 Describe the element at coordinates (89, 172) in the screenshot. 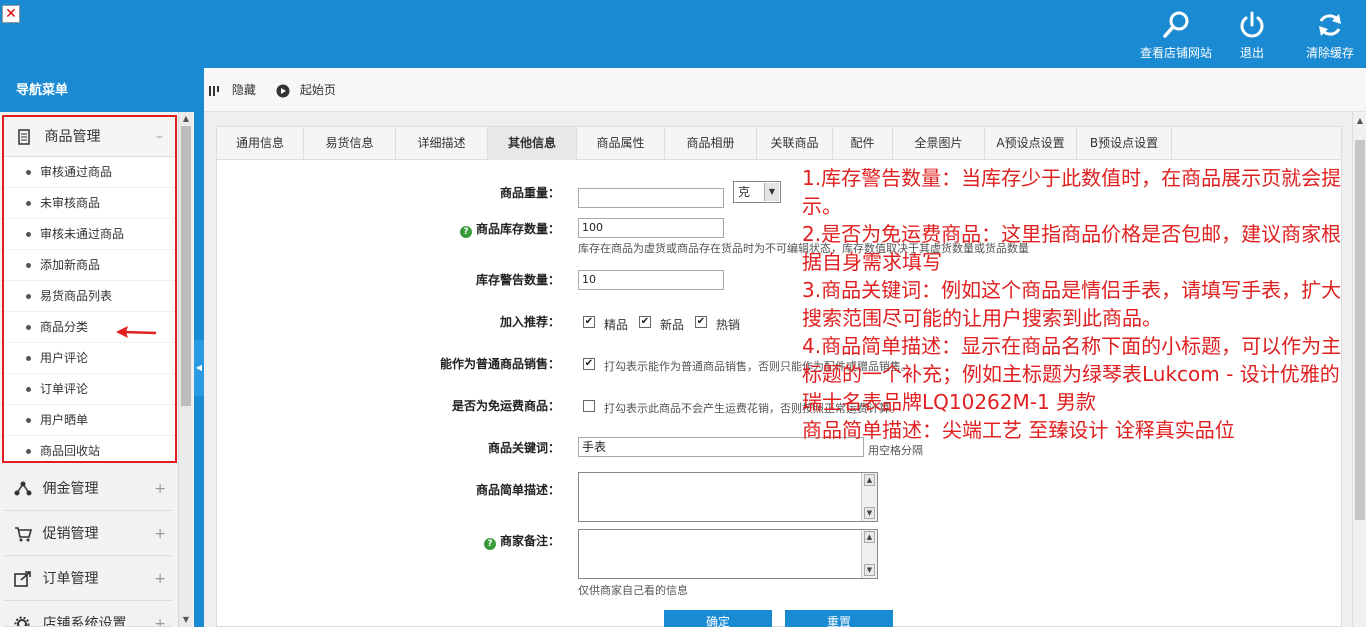

I see `sidebar-item-approved: 审核通过商品` at that location.